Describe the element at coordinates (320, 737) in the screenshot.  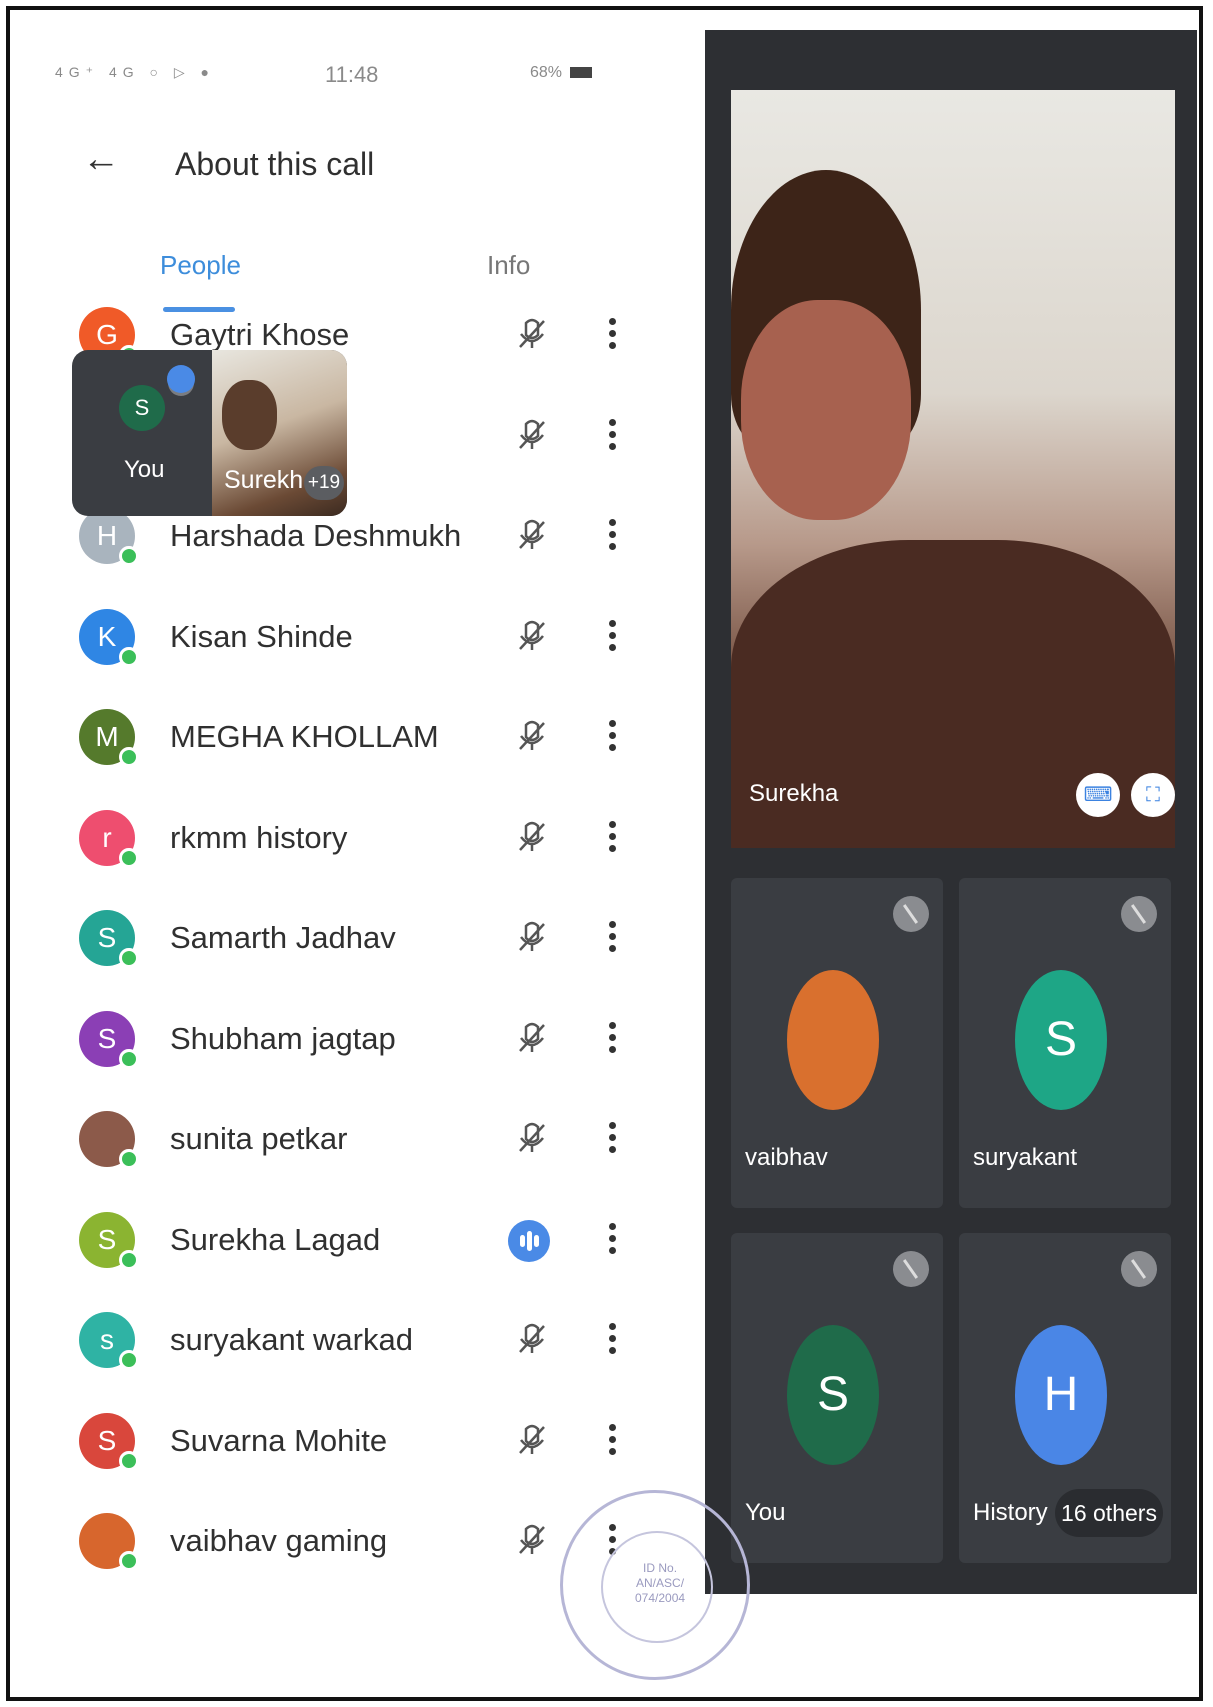
I see `participant-row: M MEGHA KHOLLAM` at that location.